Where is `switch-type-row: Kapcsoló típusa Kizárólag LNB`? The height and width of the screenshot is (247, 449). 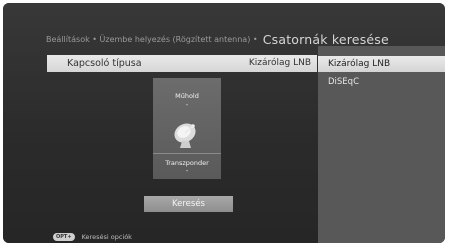
switch-type-row: Kapcsoló típusa Kizárólag LNB is located at coordinates (182, 63).